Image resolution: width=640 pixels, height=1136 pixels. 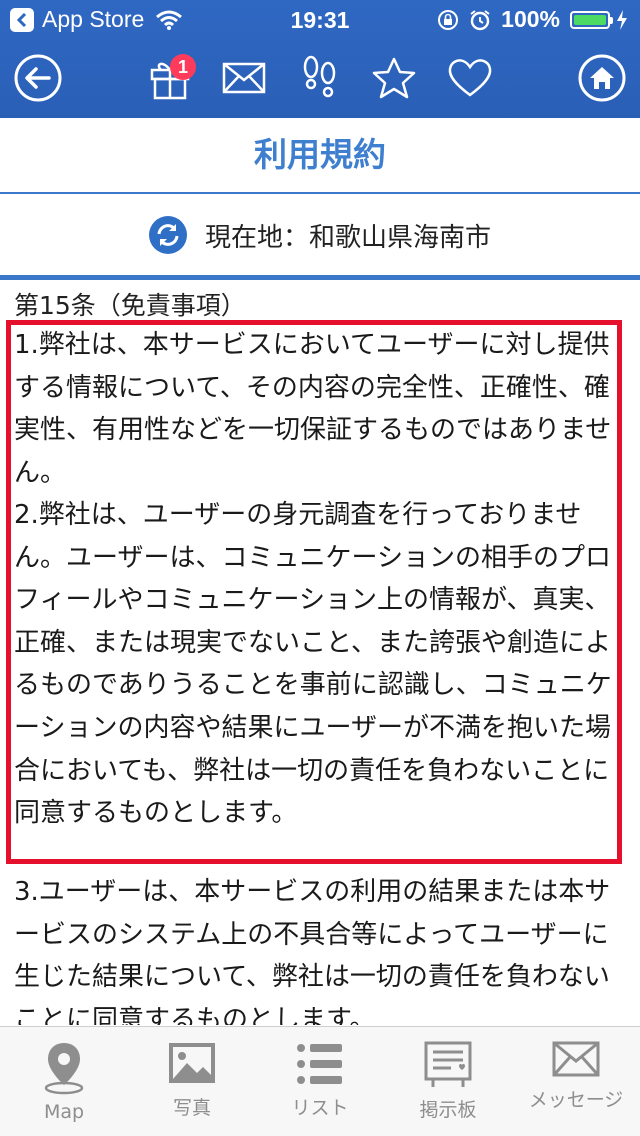 I want to click on mail-icon, so click(x=244, y=78).